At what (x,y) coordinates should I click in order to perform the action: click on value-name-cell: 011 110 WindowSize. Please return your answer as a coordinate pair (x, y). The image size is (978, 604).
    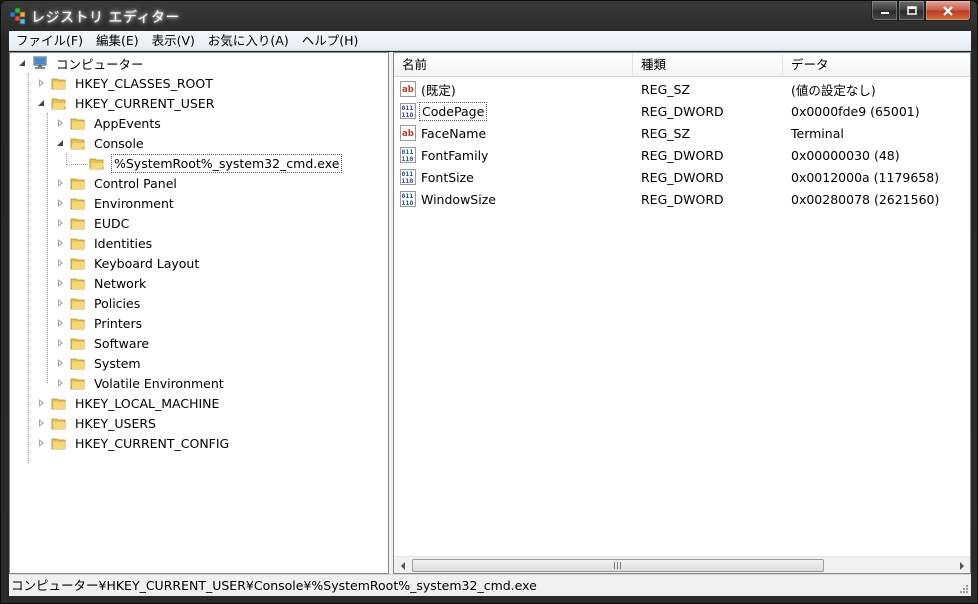
    Looking at the image, I should click on (513, 199).